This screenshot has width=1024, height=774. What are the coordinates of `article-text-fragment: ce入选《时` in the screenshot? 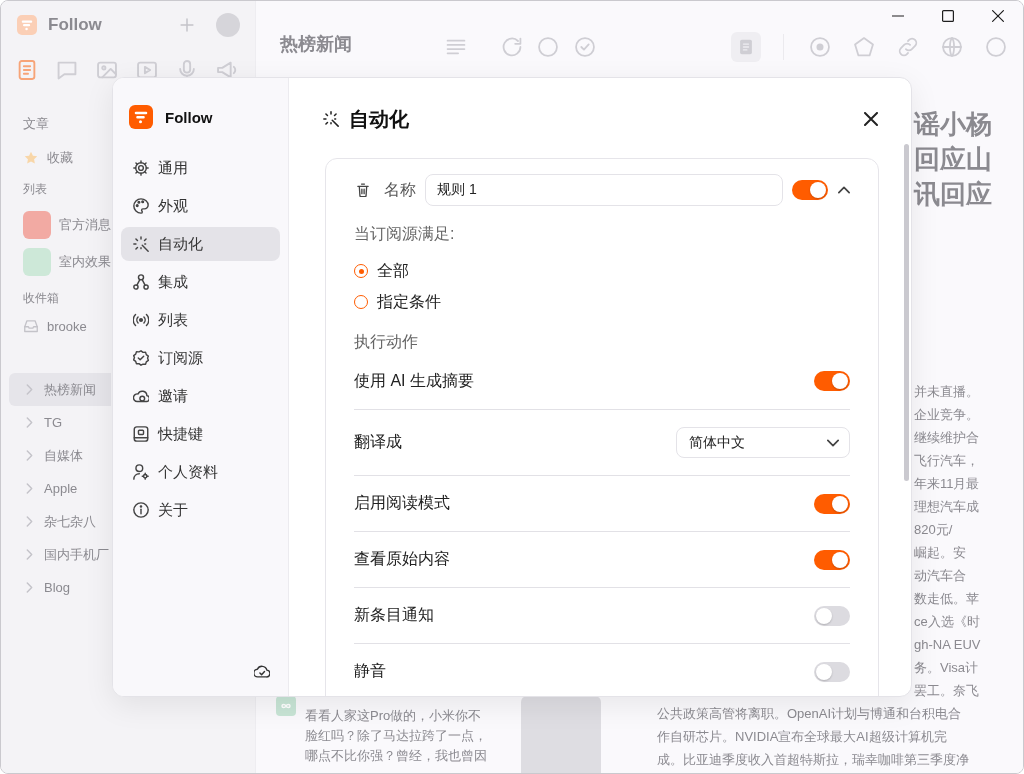 It's located at (947, 622).